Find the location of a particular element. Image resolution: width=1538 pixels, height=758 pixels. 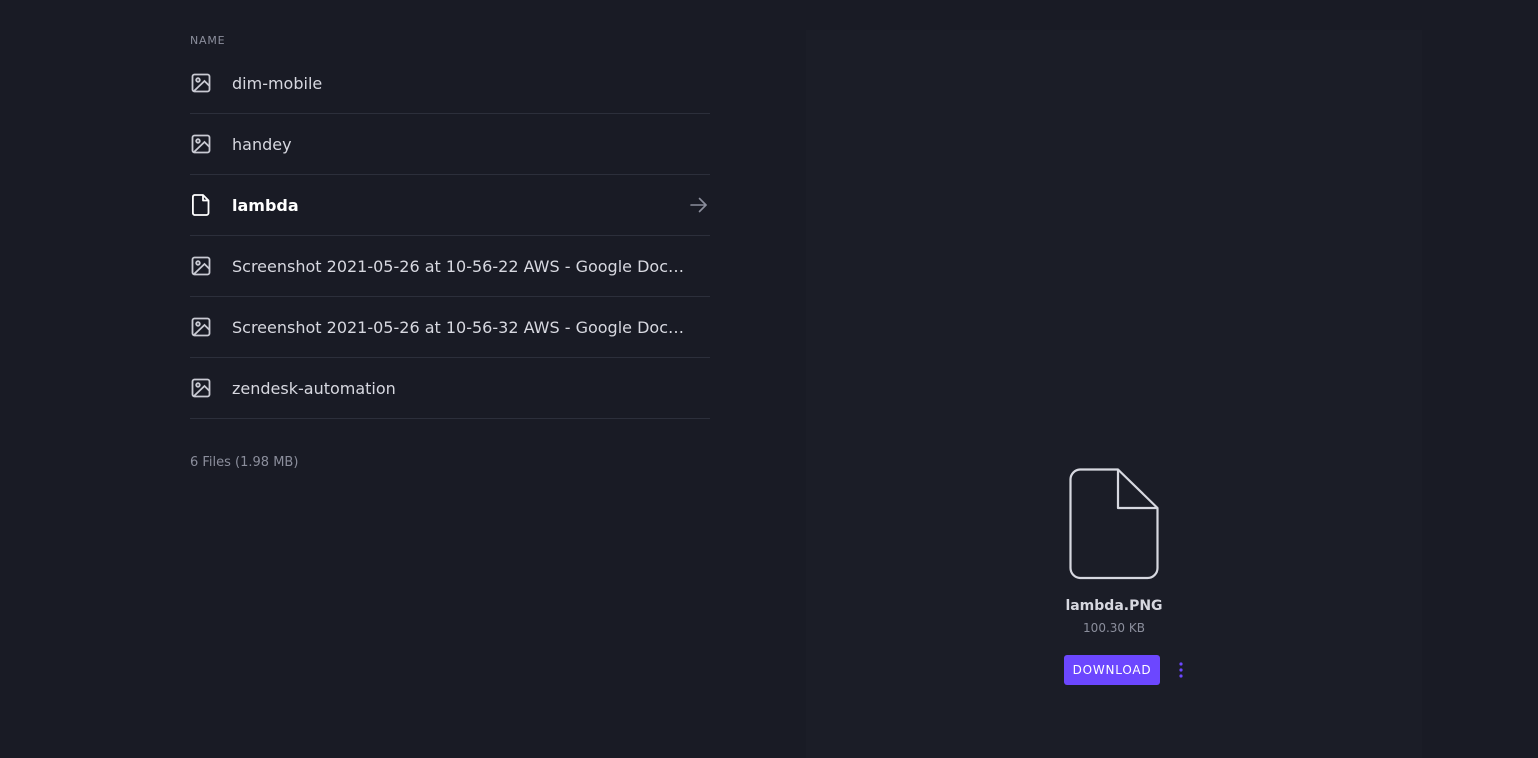

preview-file: lambda.PNG 100.30 KB DOWNLOAD is located at coordinates (1114, 576).